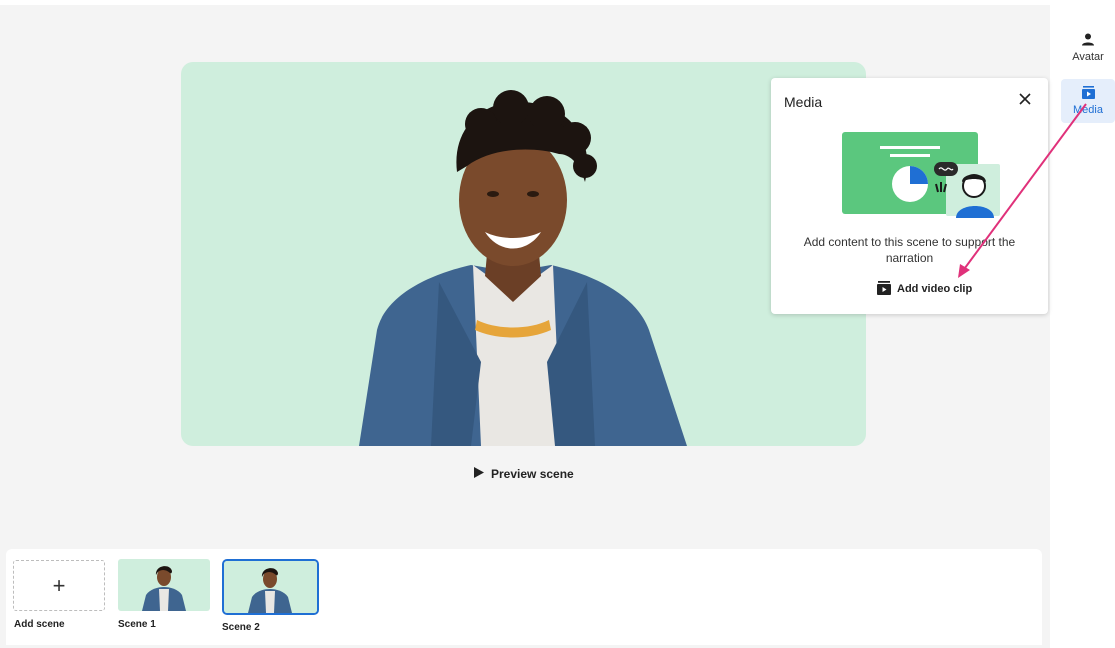 The height and width of the screenshot is (648, 1115). What do you see at coordinates (1084, 329) in the screenshot?
I see `right-rail: Avatar Media` at bounding box center [1084, 329].